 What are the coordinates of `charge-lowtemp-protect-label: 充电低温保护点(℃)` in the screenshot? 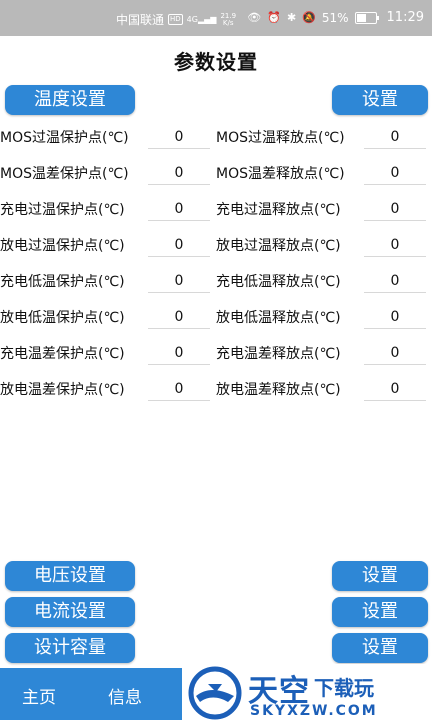 It's located at (62, 282).